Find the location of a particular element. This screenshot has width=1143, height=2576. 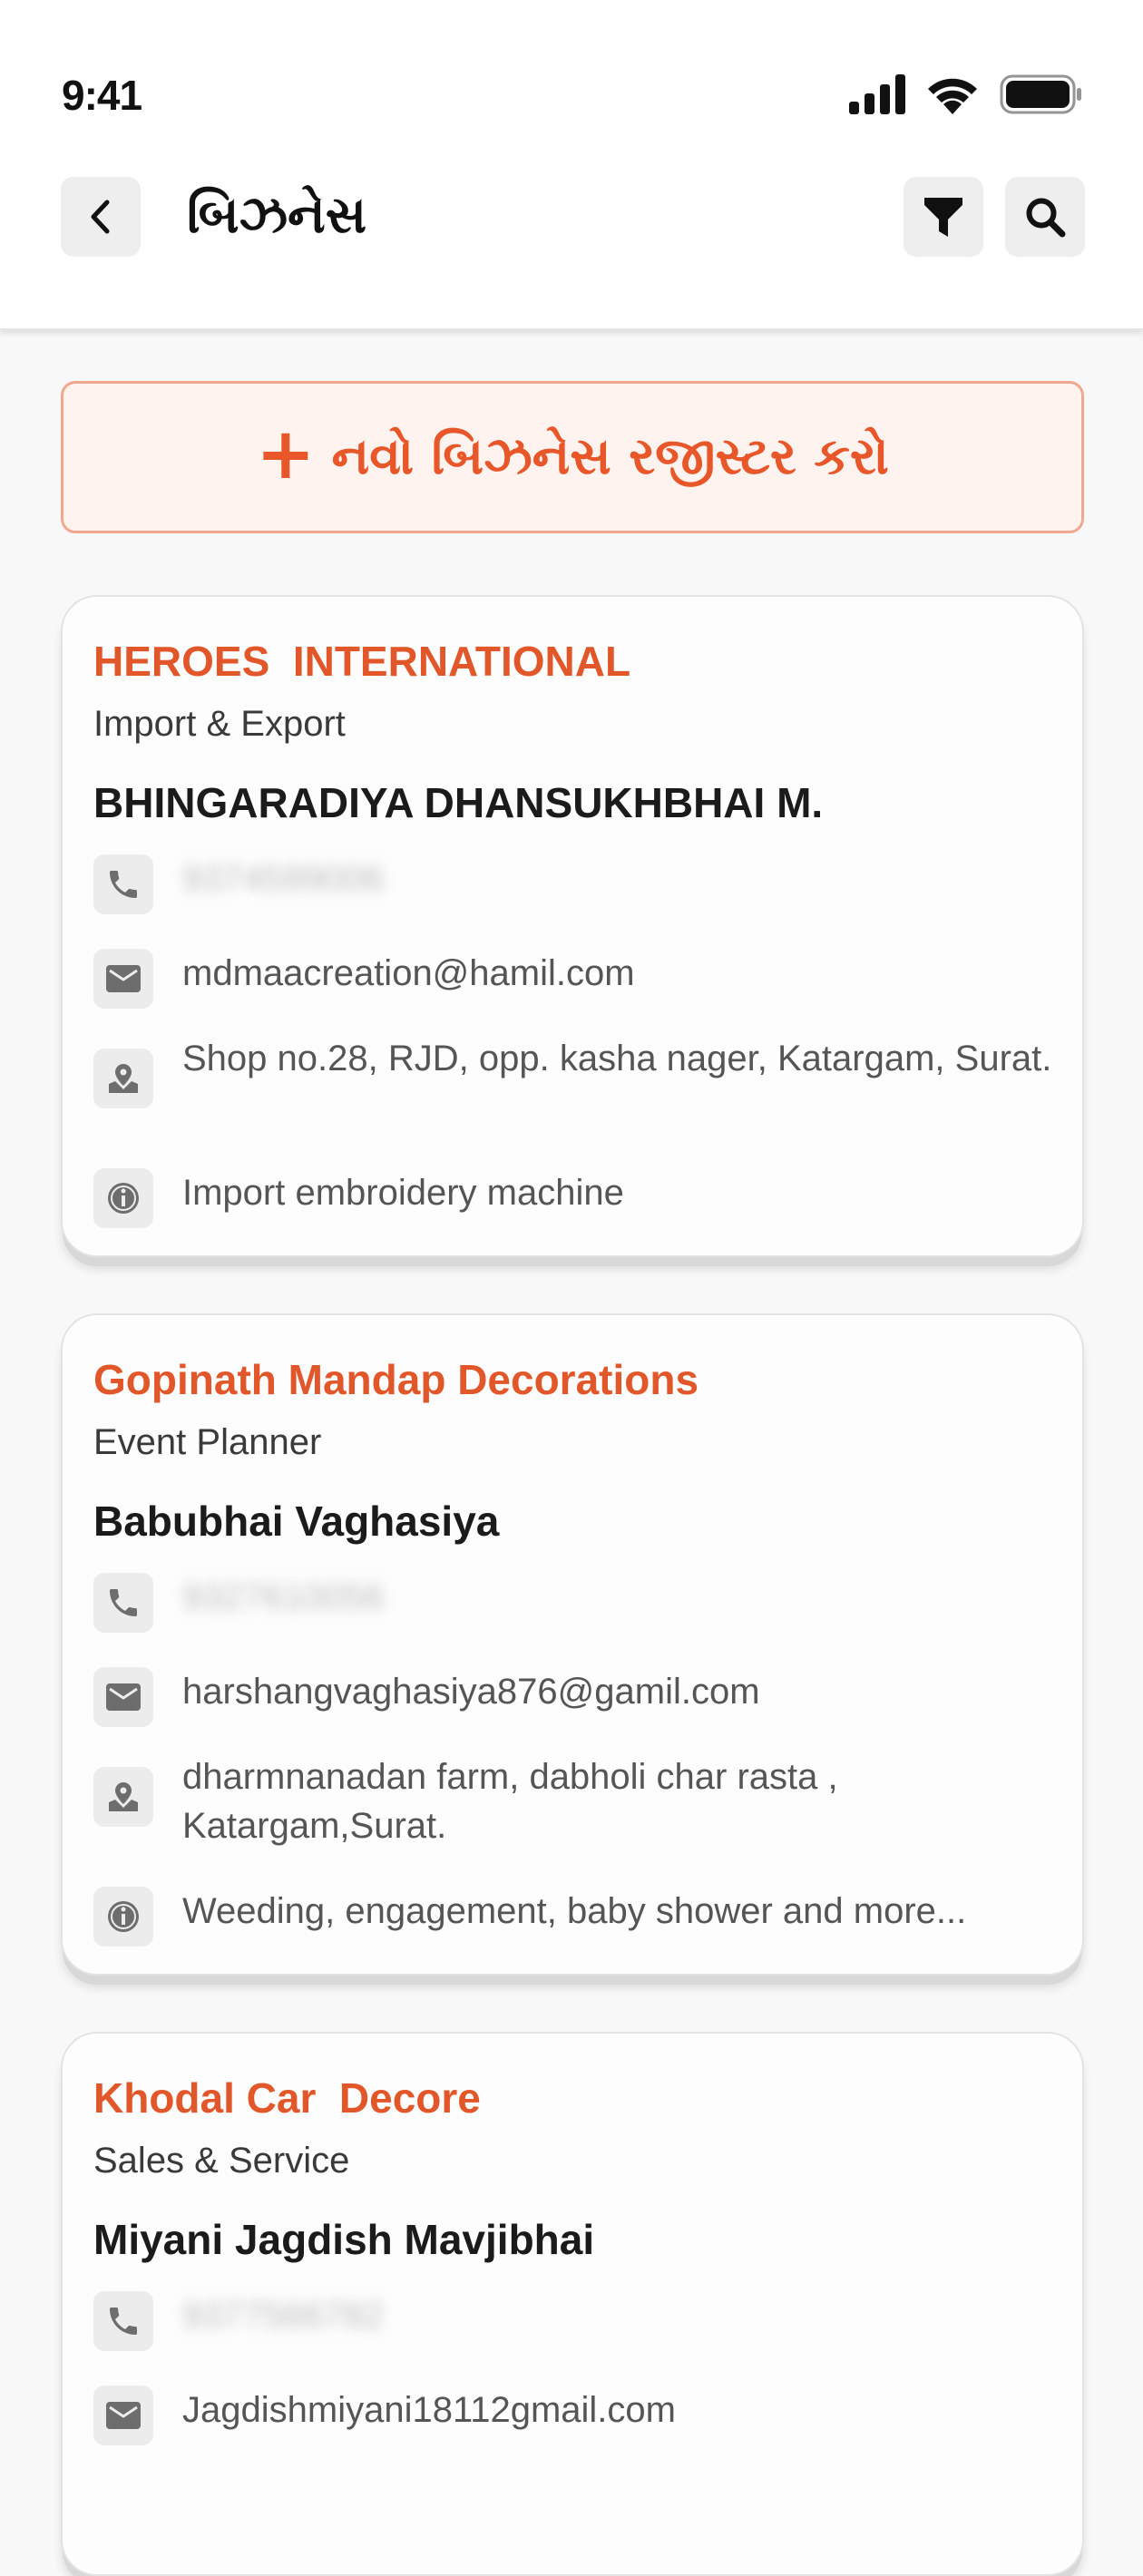

email-row: harshangvaghasiya876@gamil.com is located at coordinates (580, 1697).